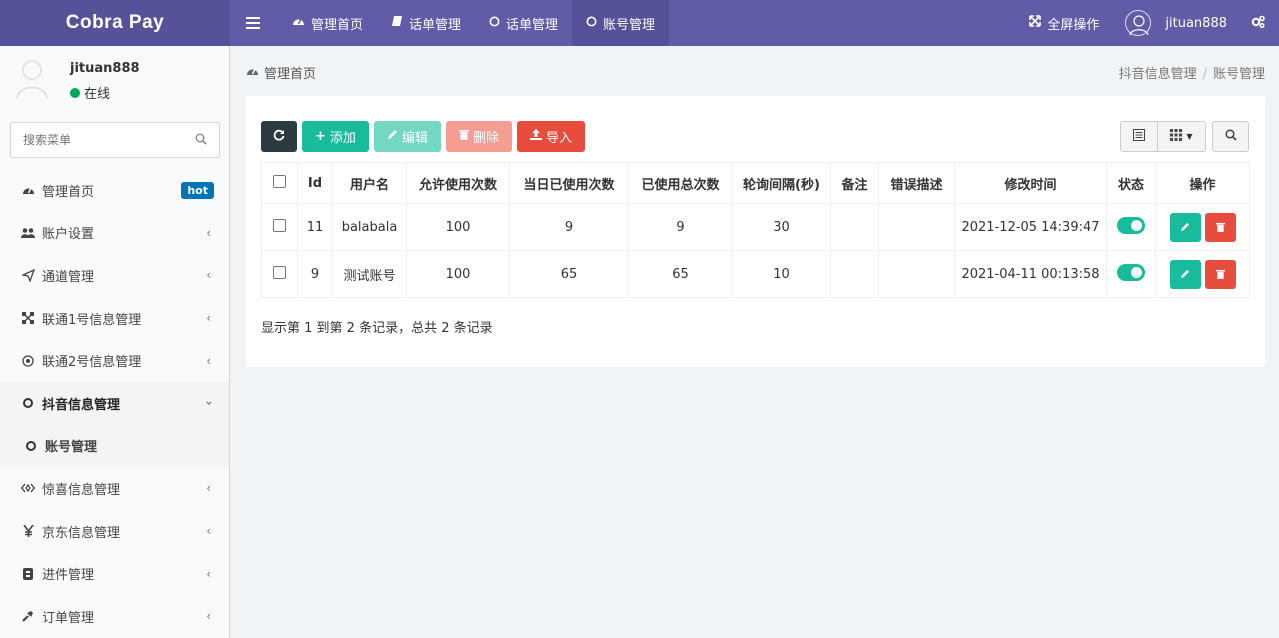 The image size is (1279, 638). What do you see at coordinates (1158, 74) in the screenshot?
I see `breadcrumb-item: 抖音信息管理` at bounding box center [1158, 74].